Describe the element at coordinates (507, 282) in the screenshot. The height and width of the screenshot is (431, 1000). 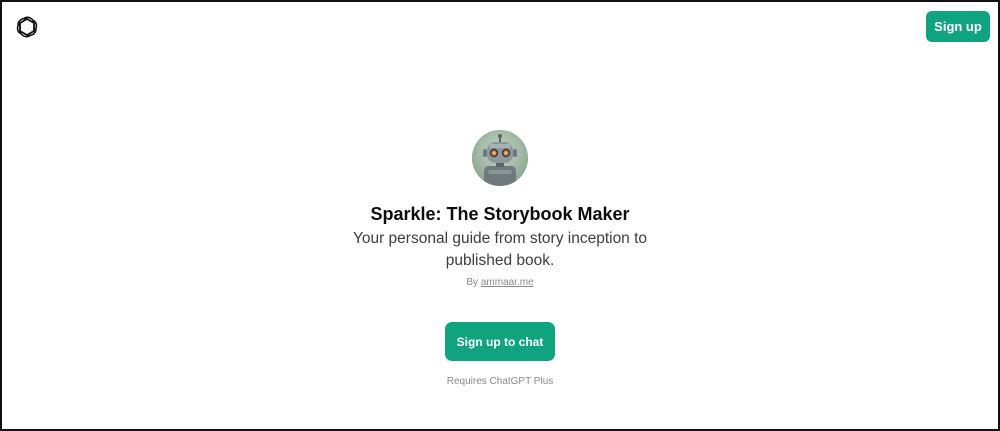
I see `author-link: ammaar.me` at that location.